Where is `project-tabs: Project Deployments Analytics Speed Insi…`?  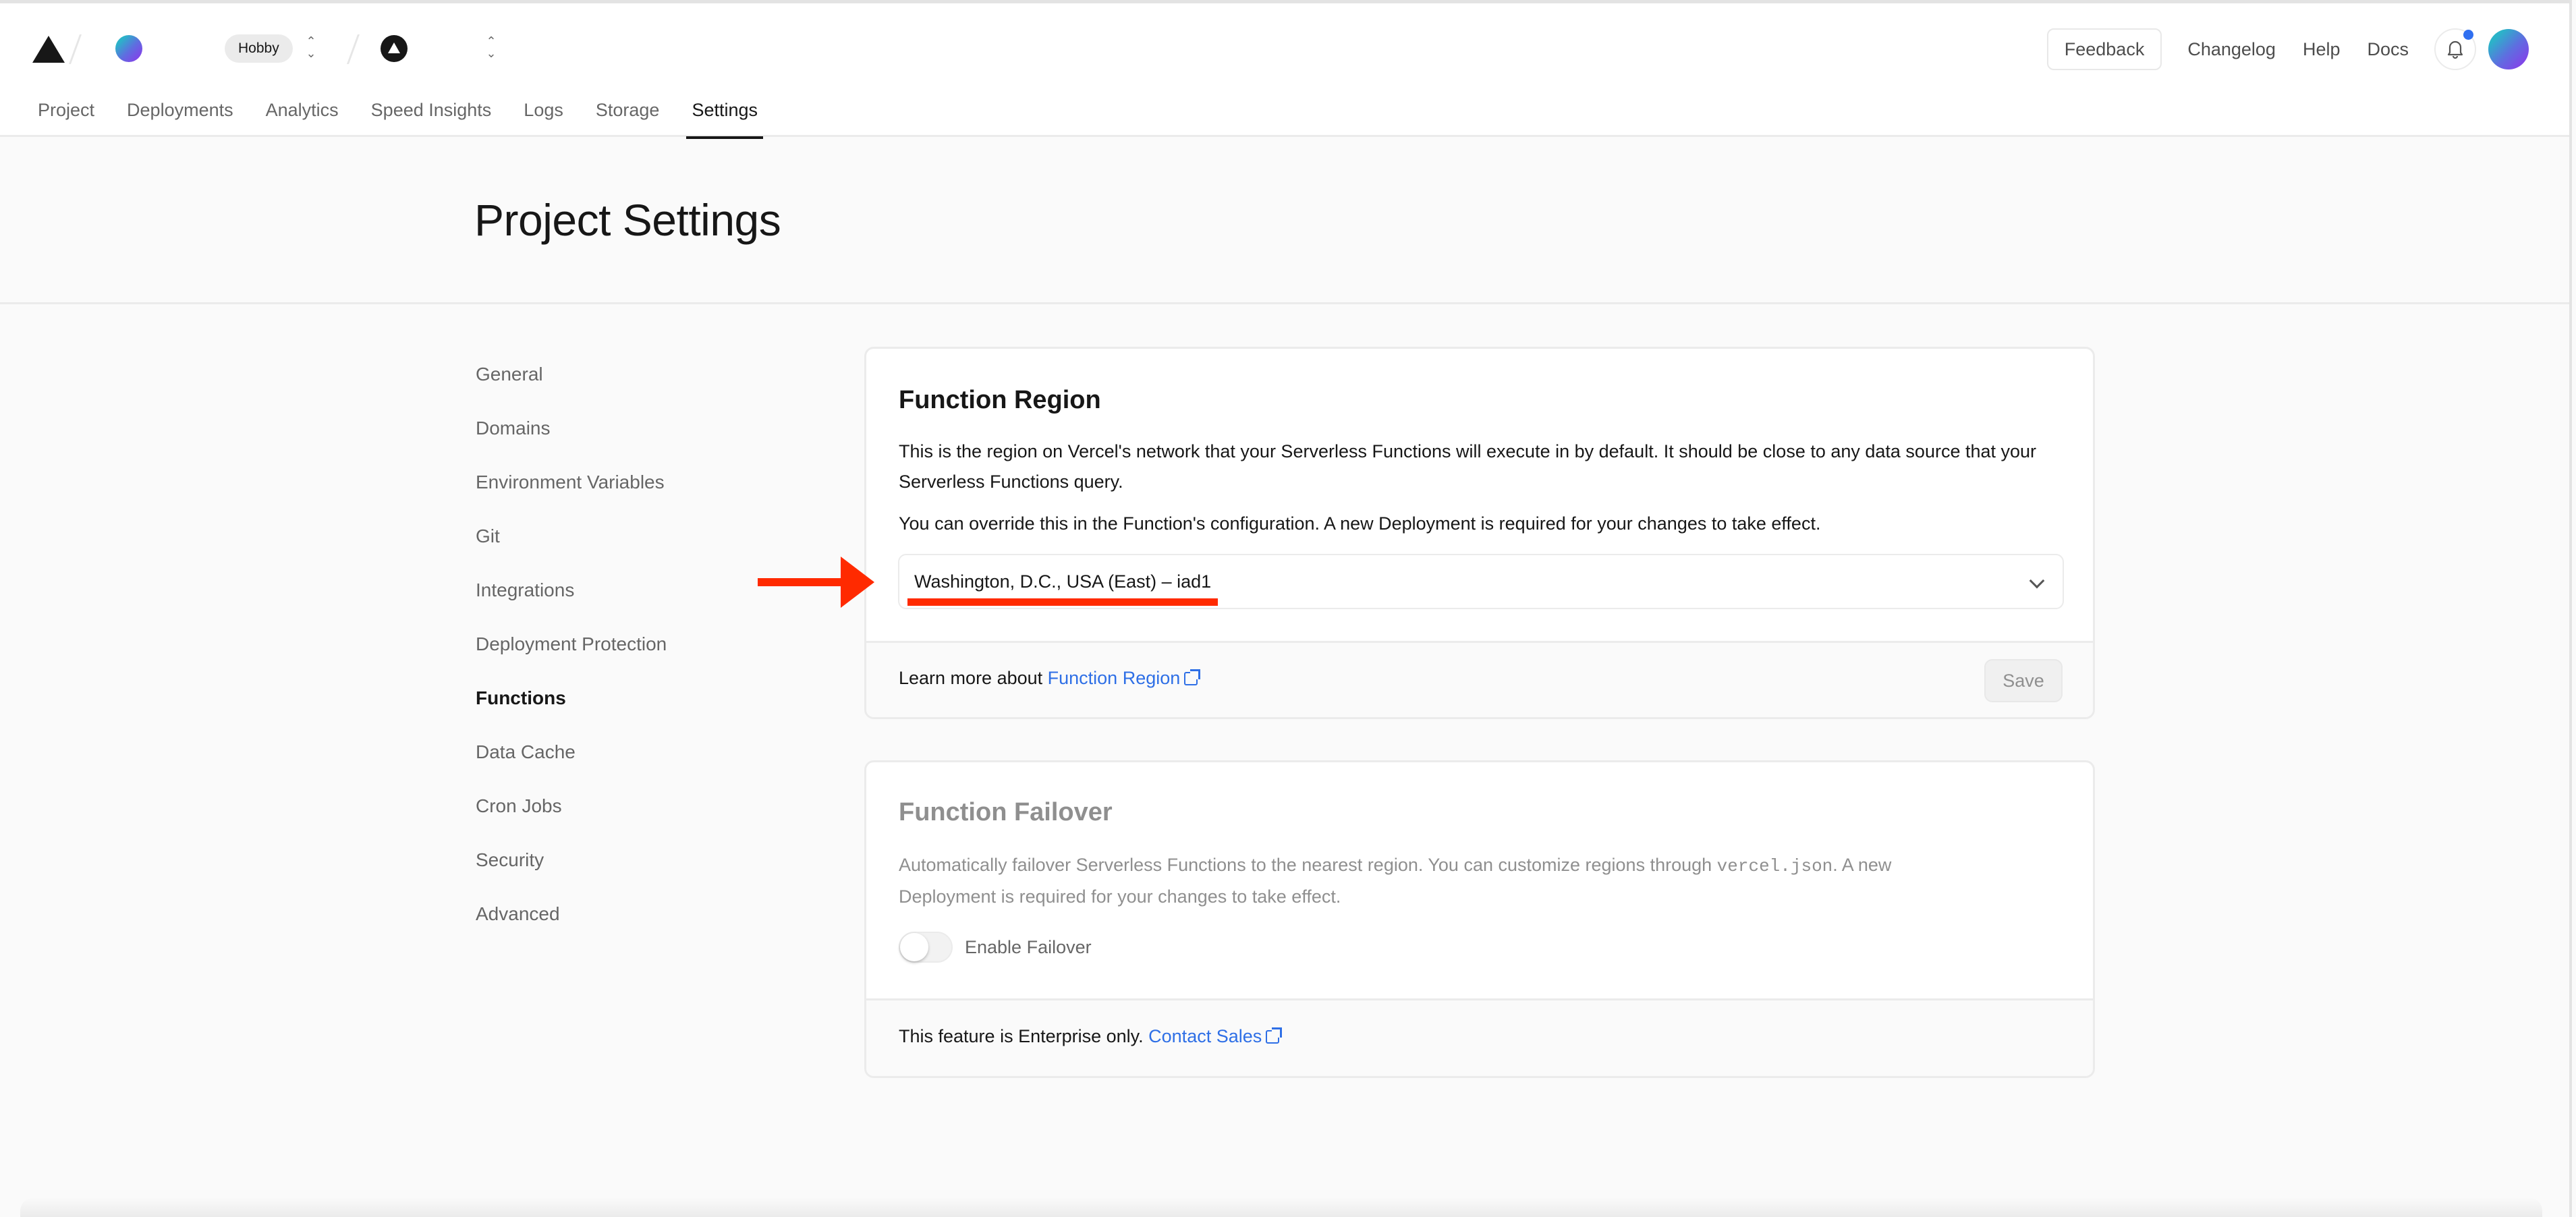
project-tabs: Project Deployments Analytics Speed Insi… is located at coordinates (414, 116).